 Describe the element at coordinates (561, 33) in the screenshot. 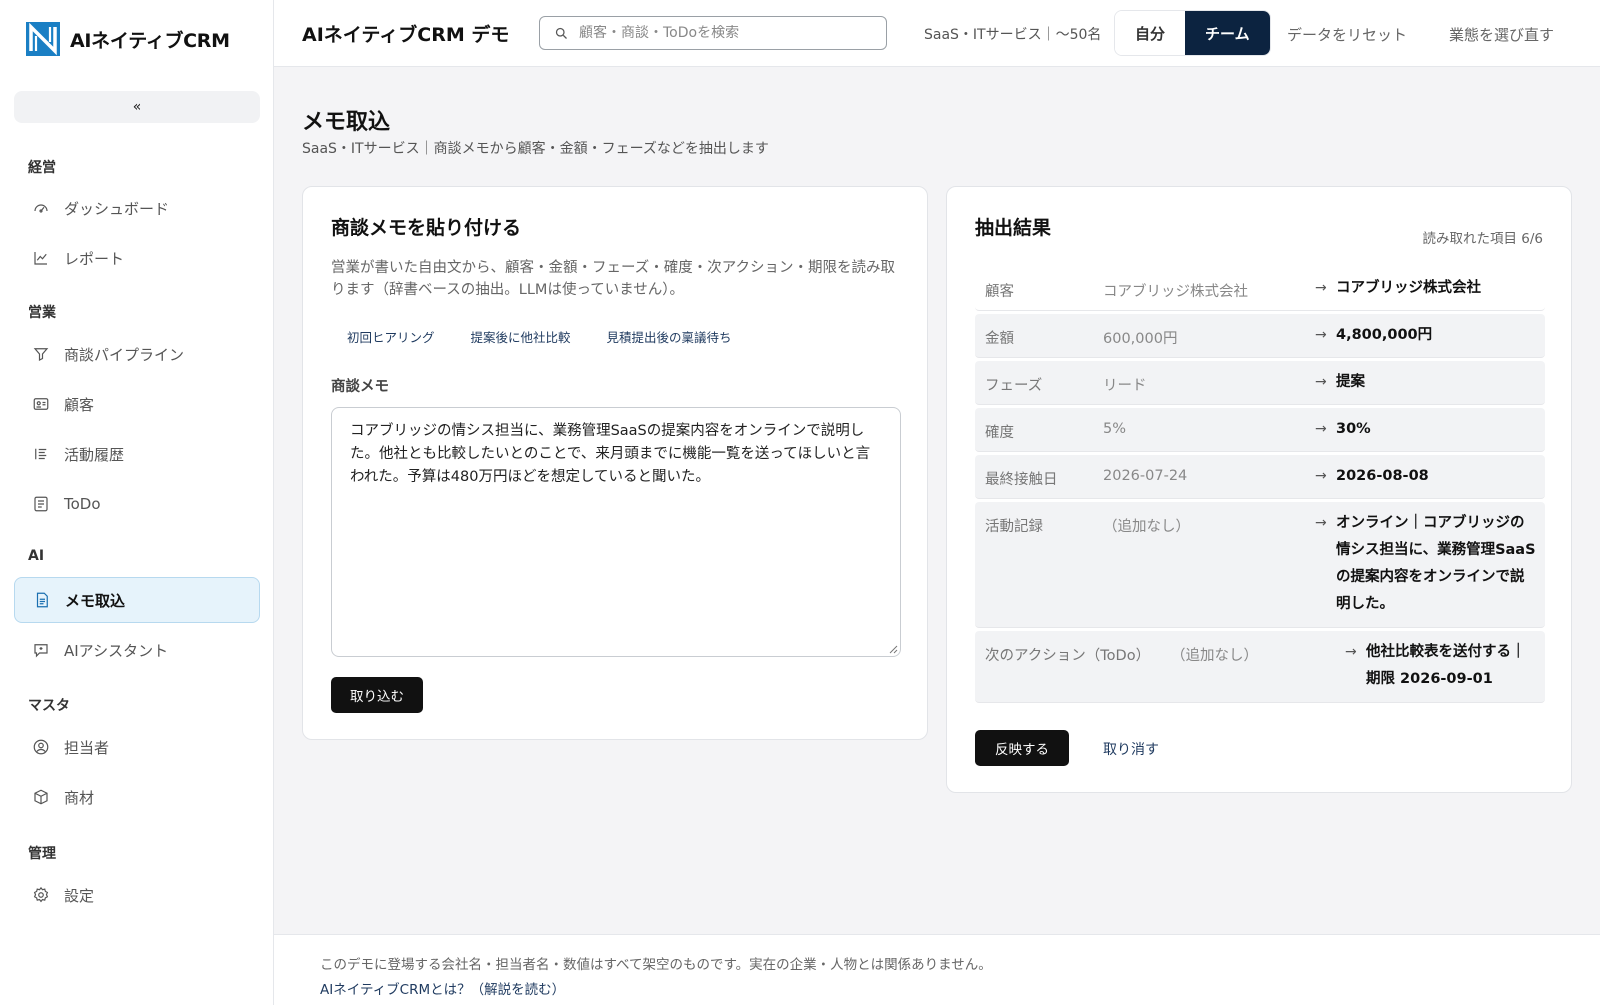

I see `search-icon` at that location.